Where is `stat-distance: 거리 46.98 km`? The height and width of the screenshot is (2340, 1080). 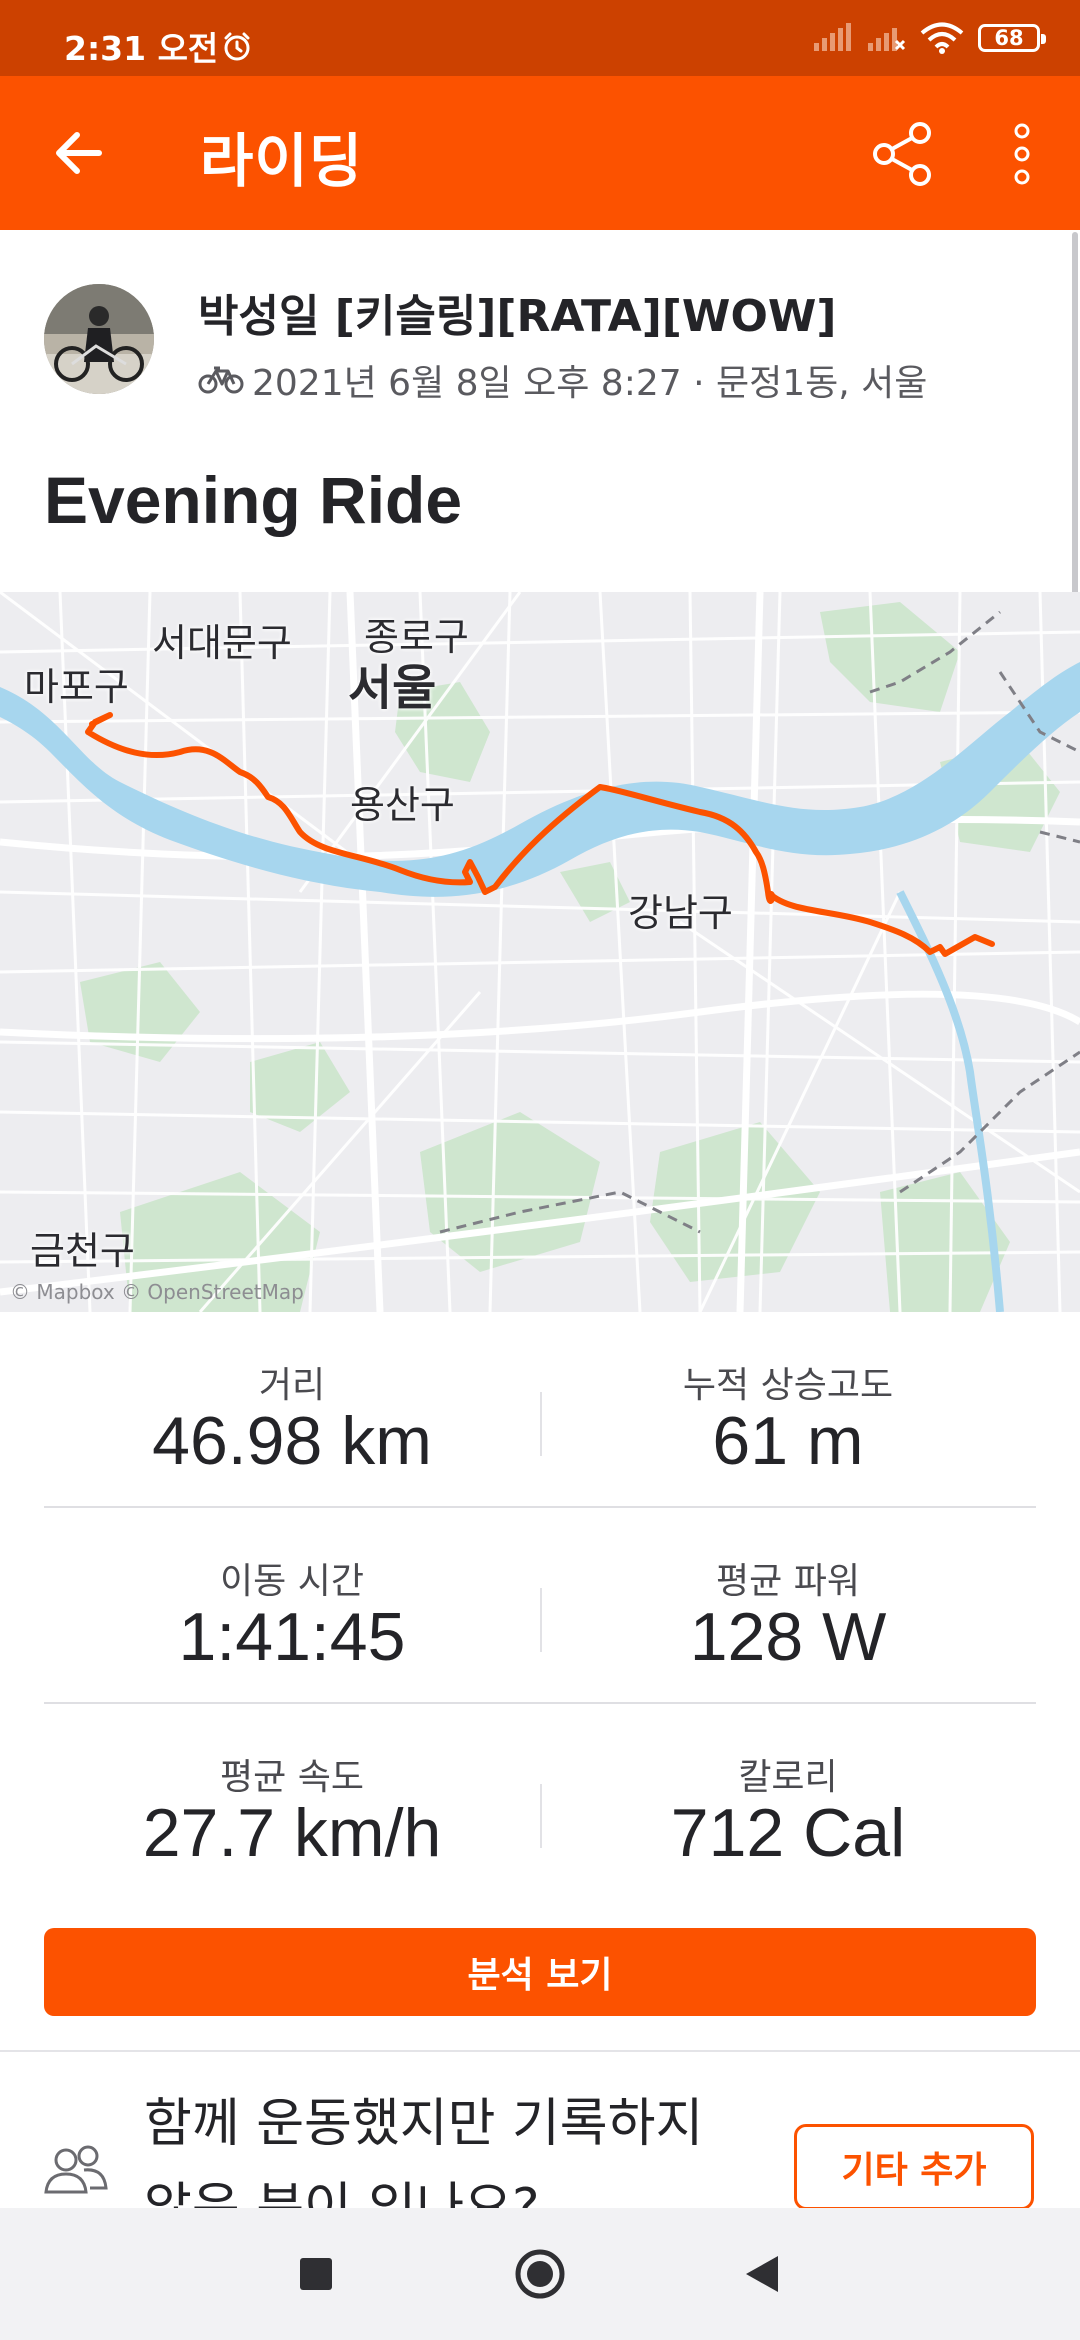 stat-distance: 거리 46.98 km is located at coordinates (292, 1409).